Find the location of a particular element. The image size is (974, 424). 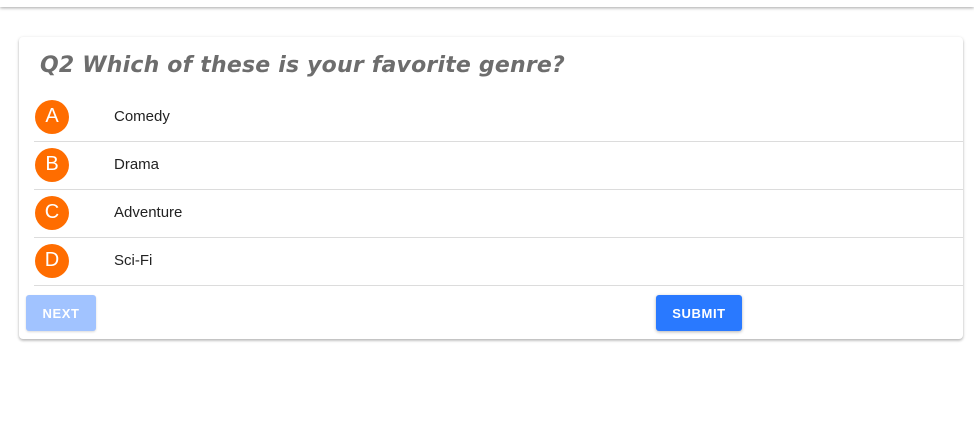

option-c: C Adventure is located at coordinates (498, 214).